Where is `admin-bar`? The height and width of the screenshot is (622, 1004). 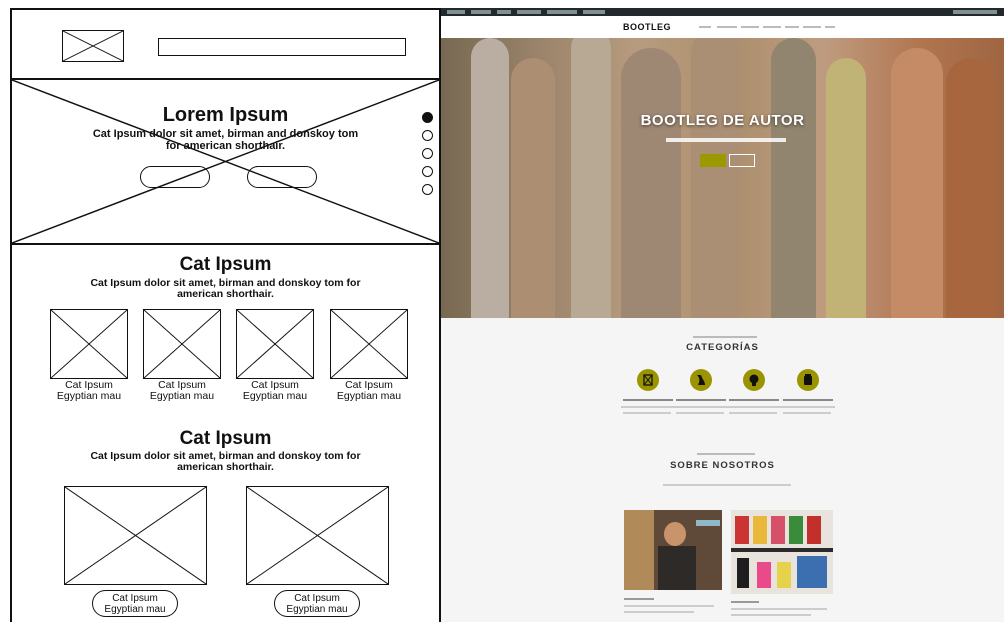
admin-bar is located at coordinates (722, 12).